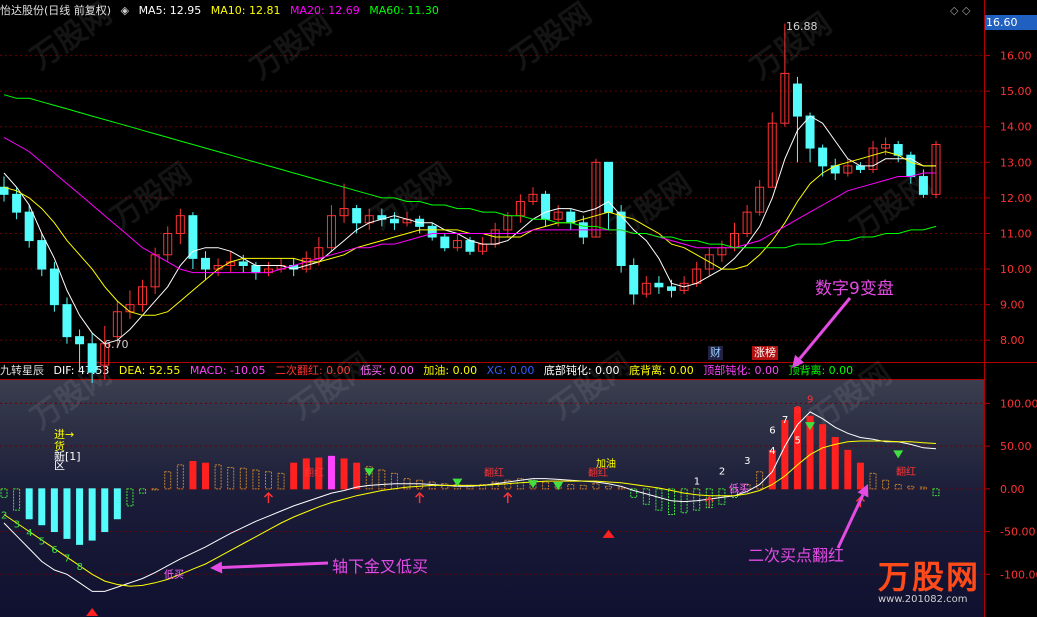 This screenshot has height=617, width=1037. Describe the element at coordinates (810, 400) in the screenshot. I see `nine-turn-count-up: 9` at that location.